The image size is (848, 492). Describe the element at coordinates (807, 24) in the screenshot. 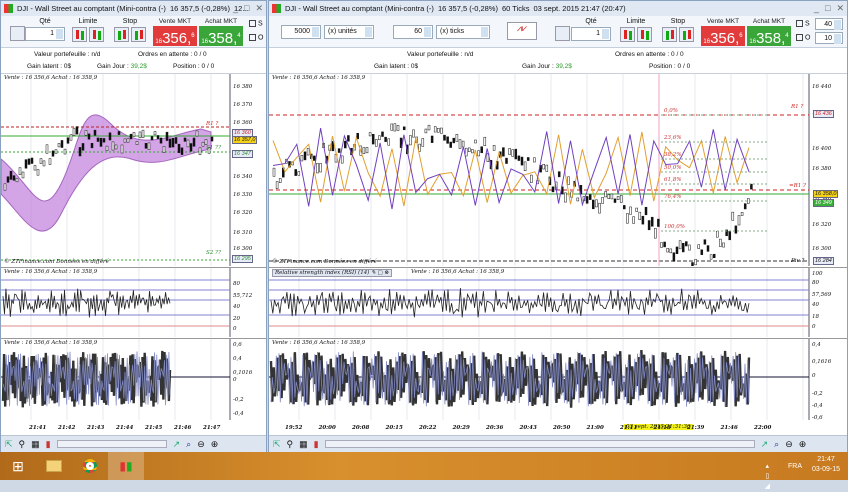

I see `checkbox-s-label: S` at that location.